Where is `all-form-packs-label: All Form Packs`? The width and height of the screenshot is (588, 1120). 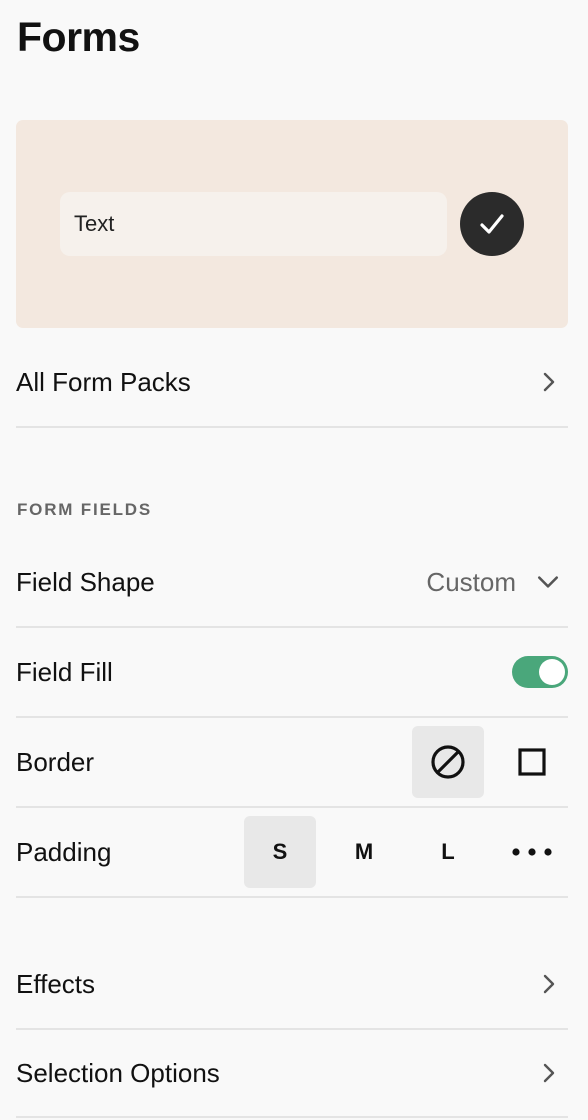
all-form-packs-label: All Form Packs is located at coordinates (103, 381).